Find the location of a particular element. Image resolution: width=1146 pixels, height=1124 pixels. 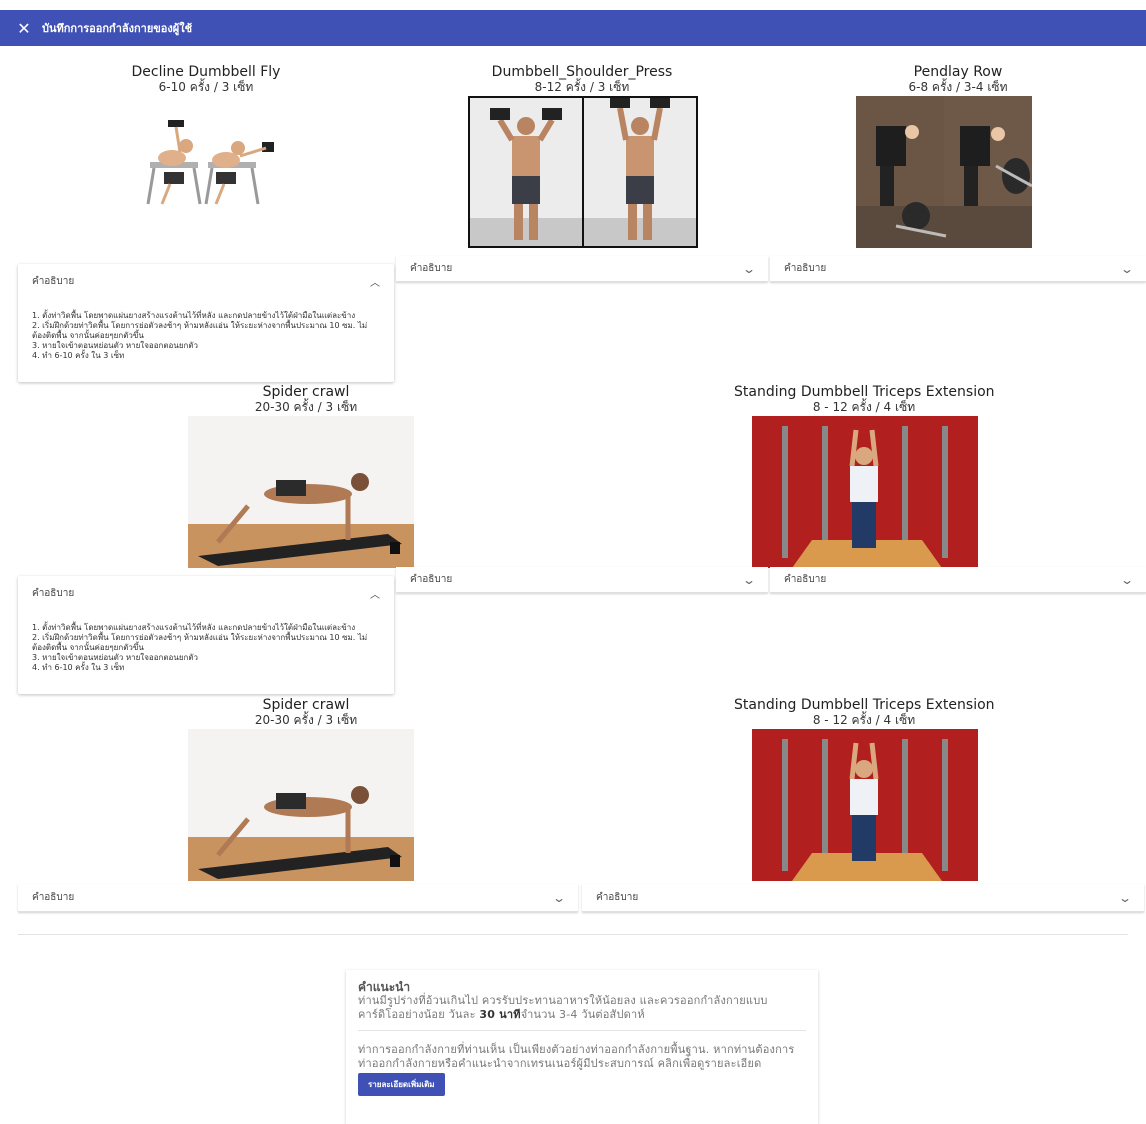

exercise-reps: 6-8 ครั้ง / 3-4 เซ็ท is located at coordinates (958, 87).